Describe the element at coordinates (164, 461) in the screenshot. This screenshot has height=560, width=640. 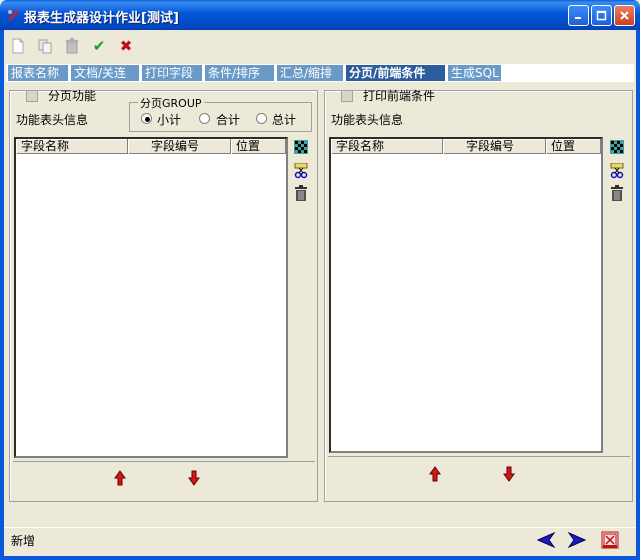
I see `left-divider` at that location.